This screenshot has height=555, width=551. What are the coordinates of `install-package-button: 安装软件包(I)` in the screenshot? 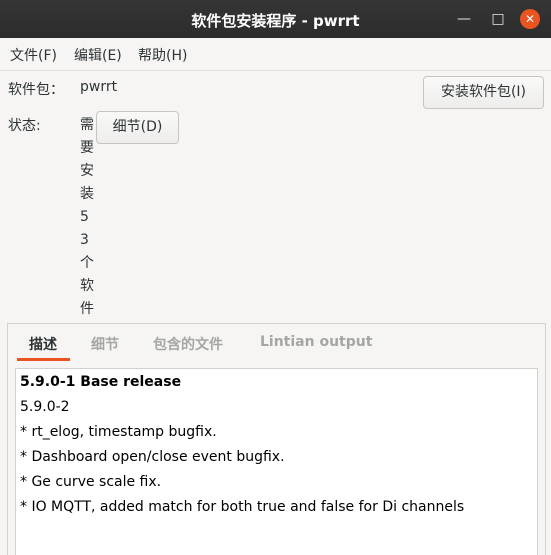 It's located at (483, 92).